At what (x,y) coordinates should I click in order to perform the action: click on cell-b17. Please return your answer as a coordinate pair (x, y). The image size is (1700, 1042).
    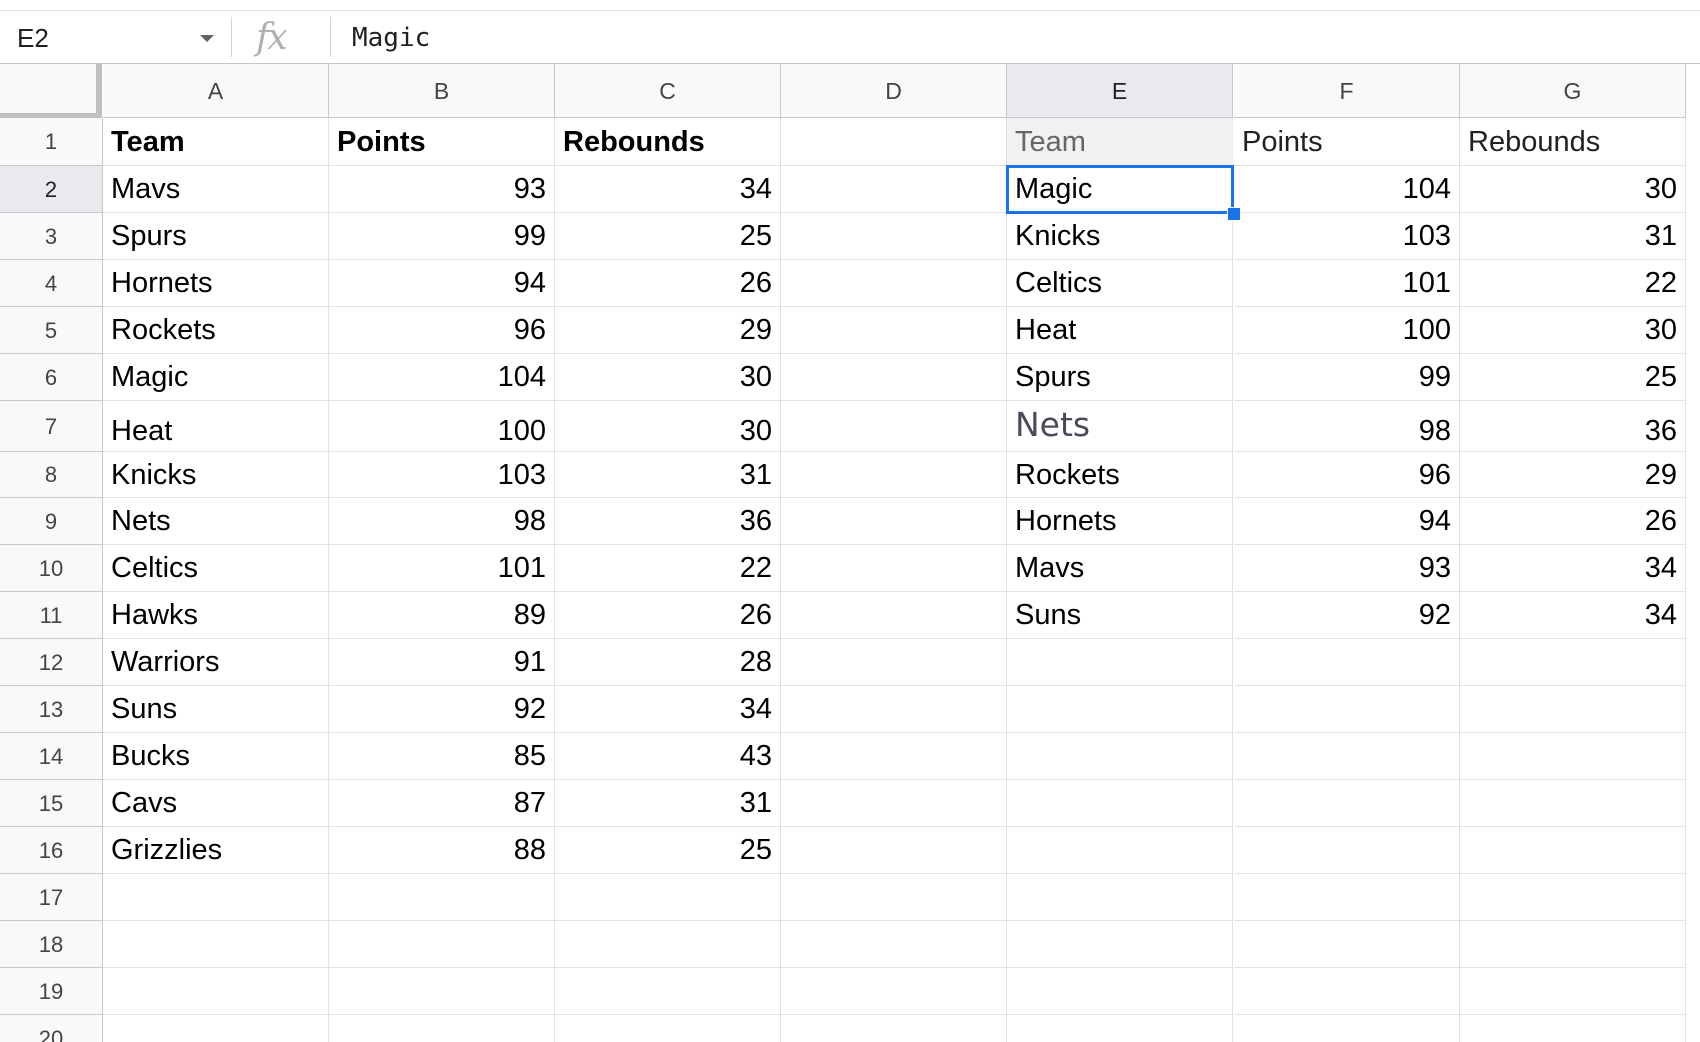
    Looking at the image, I should click on (442, 897).